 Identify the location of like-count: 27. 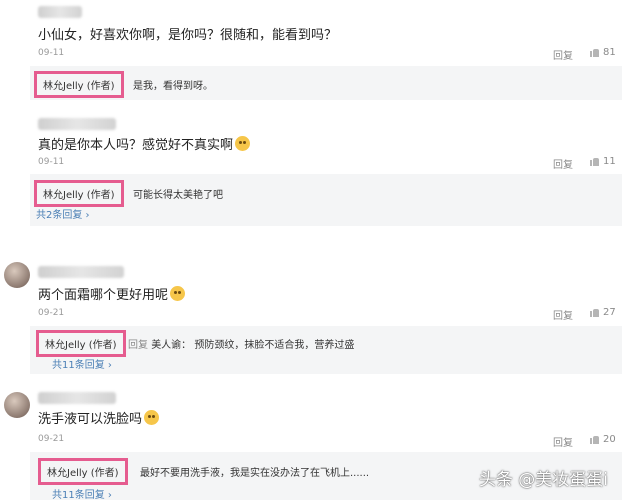
(609, 312).